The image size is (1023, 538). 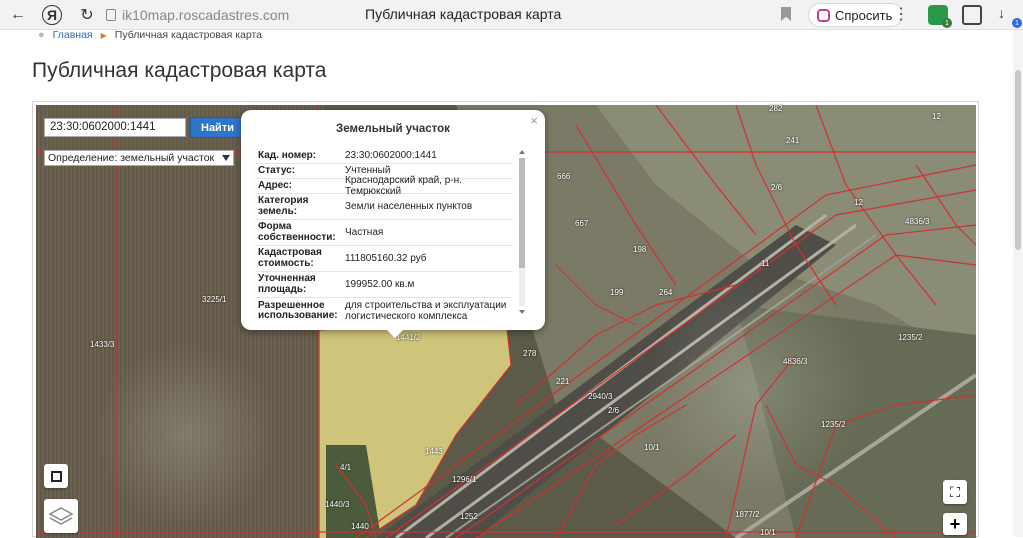 What do you see at coordinates (275, 185) in the screenshot?
I see `row-key: Адрес:` at bounding box center [275, 185].